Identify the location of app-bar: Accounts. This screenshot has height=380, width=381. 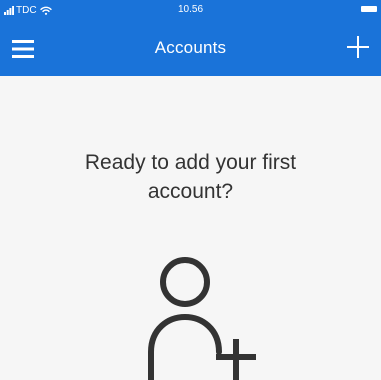
(190, 48).